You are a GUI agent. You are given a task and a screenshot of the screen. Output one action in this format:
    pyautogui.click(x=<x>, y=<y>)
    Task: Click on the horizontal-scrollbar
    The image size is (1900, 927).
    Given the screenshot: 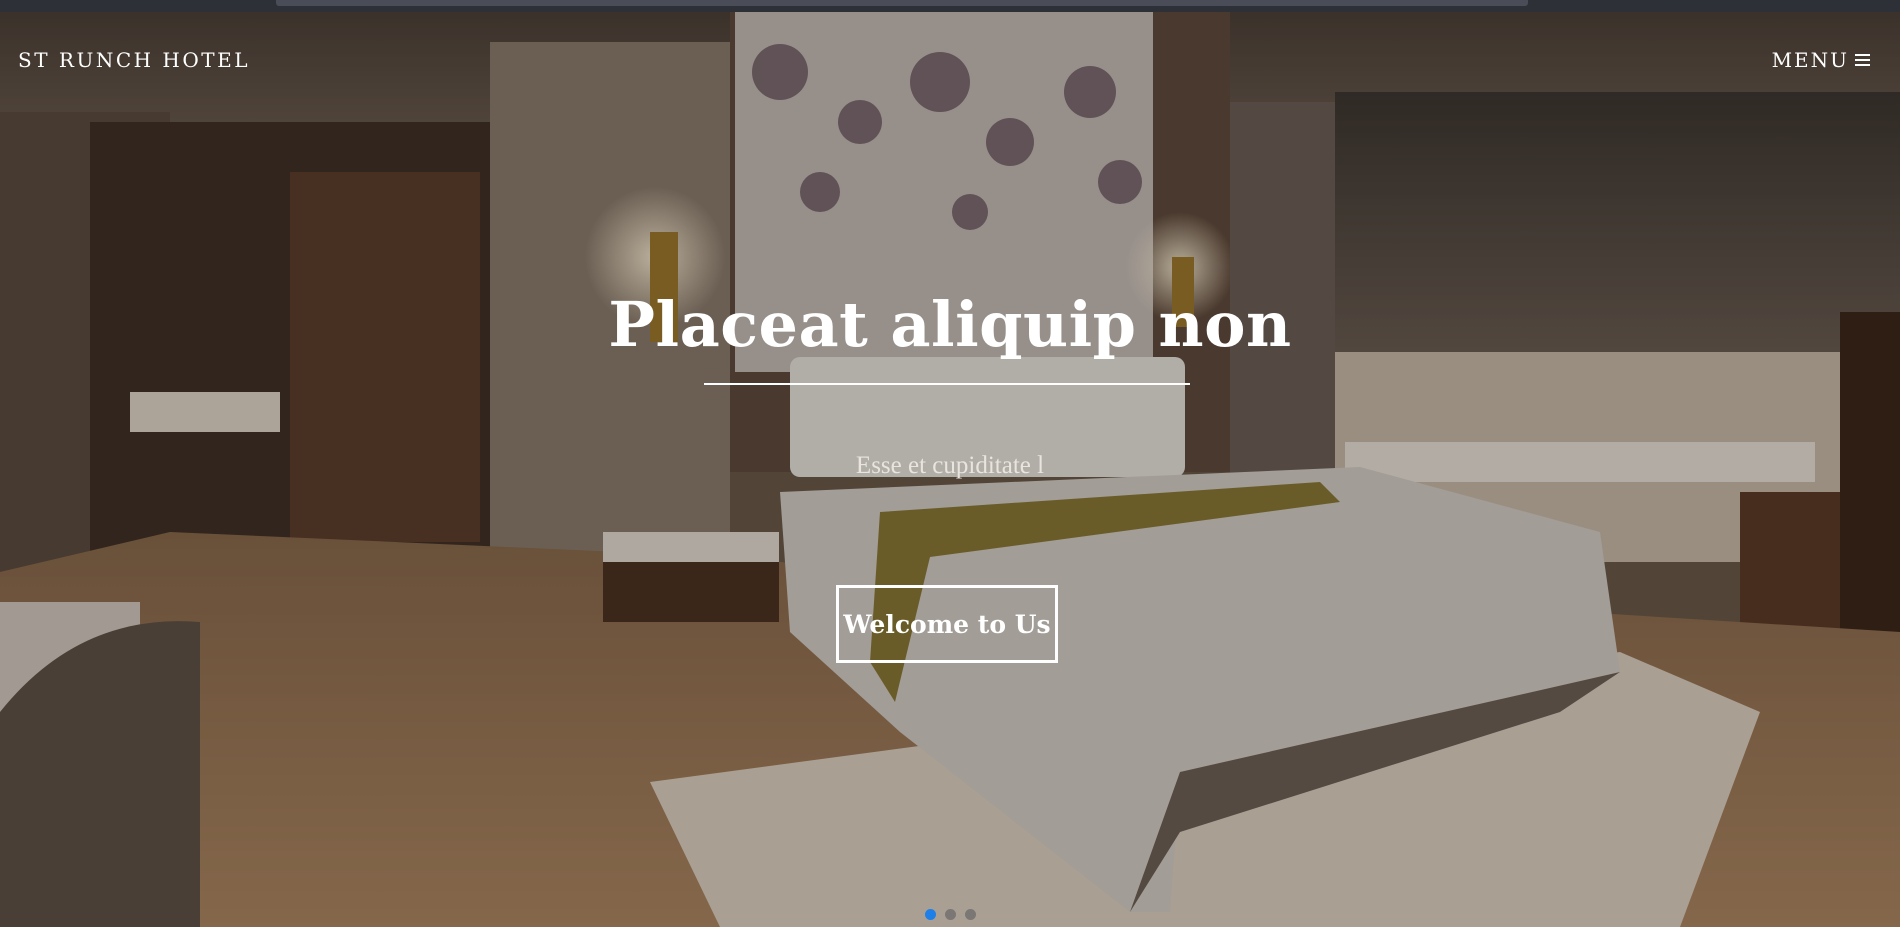 What is the action you would take?
    pyautogui.click(x=902, y=3)
    